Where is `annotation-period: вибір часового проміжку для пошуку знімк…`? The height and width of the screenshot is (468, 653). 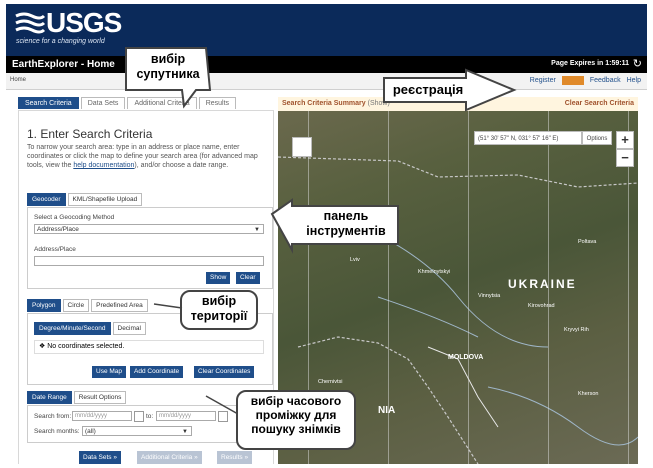
annotation-period: вибір часового проміжку для пошуку знімк… is located at coordinates (296, 415).